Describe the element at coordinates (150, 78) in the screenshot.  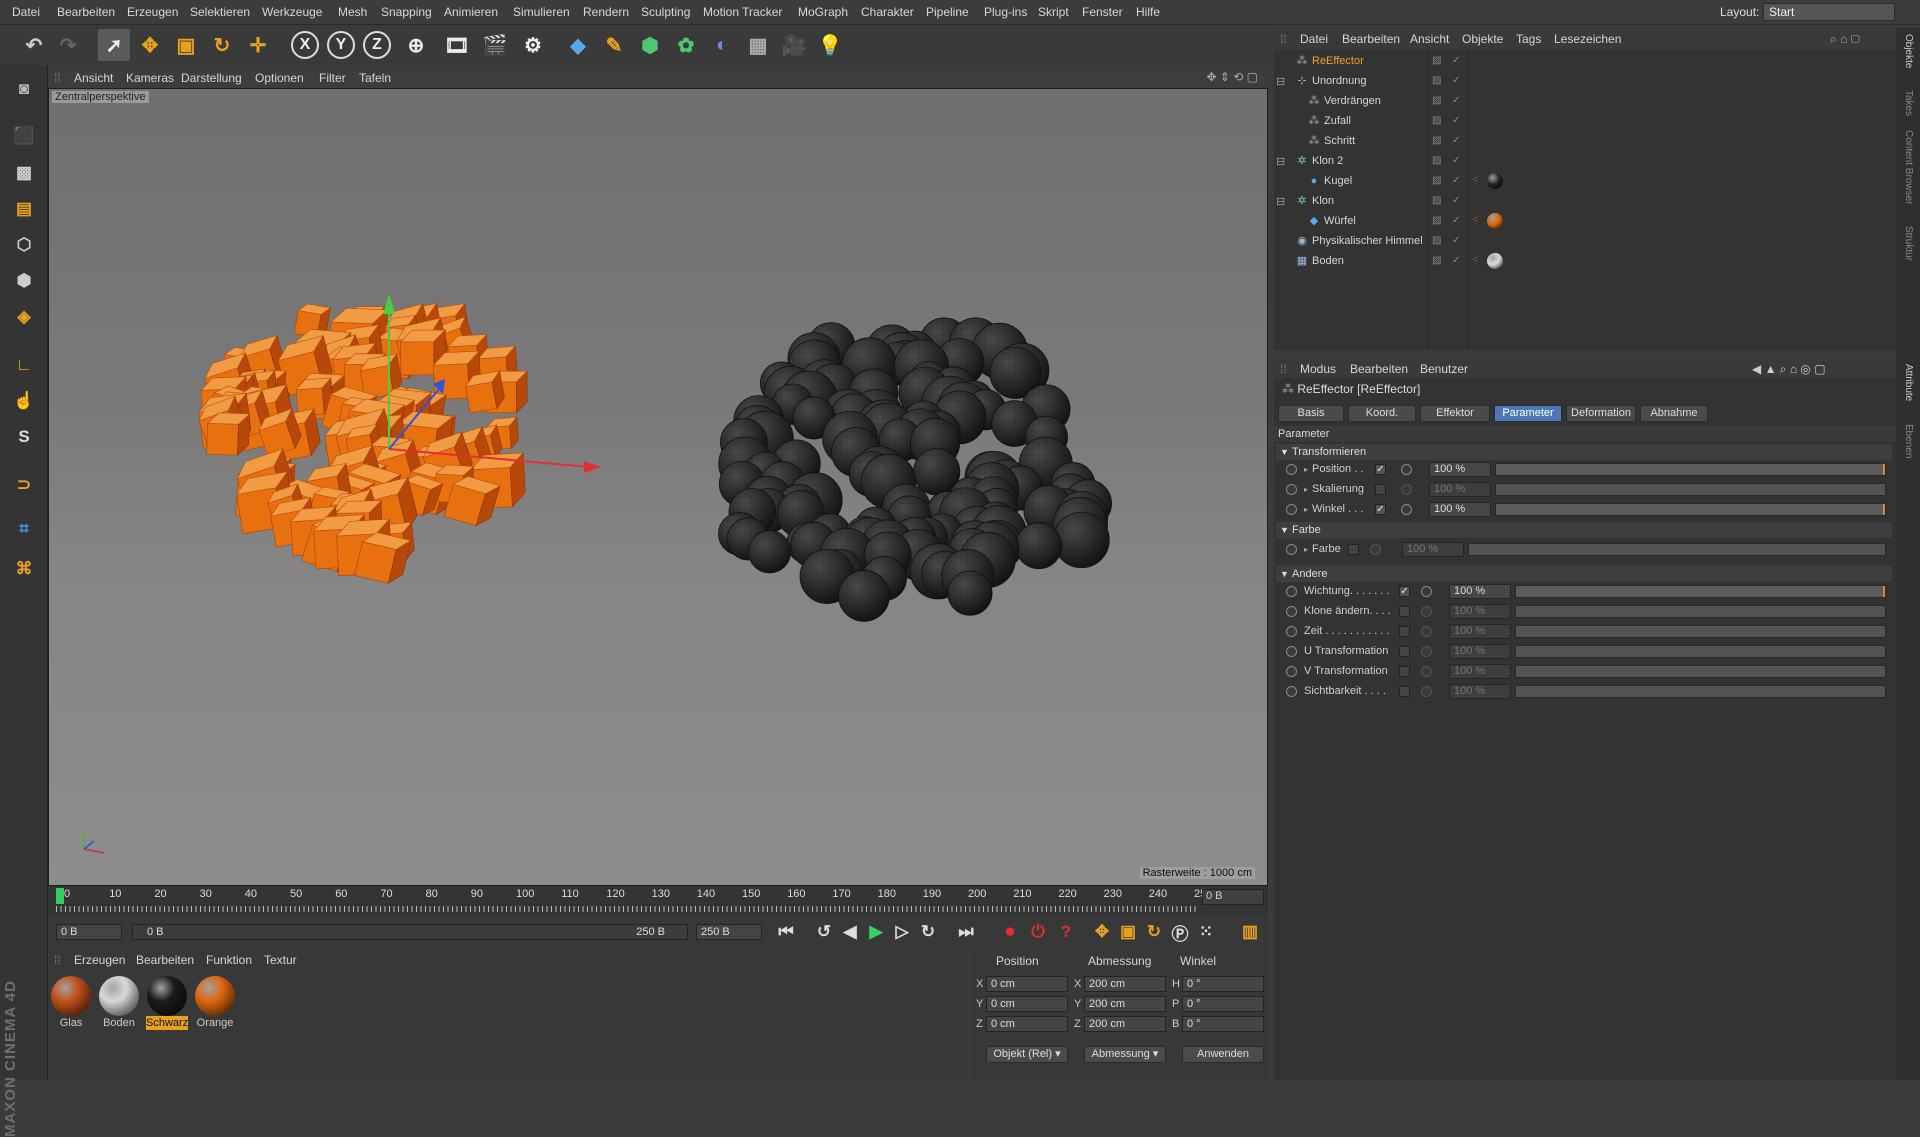
I see `viewport-menu-kameras: Kameras` at that location.